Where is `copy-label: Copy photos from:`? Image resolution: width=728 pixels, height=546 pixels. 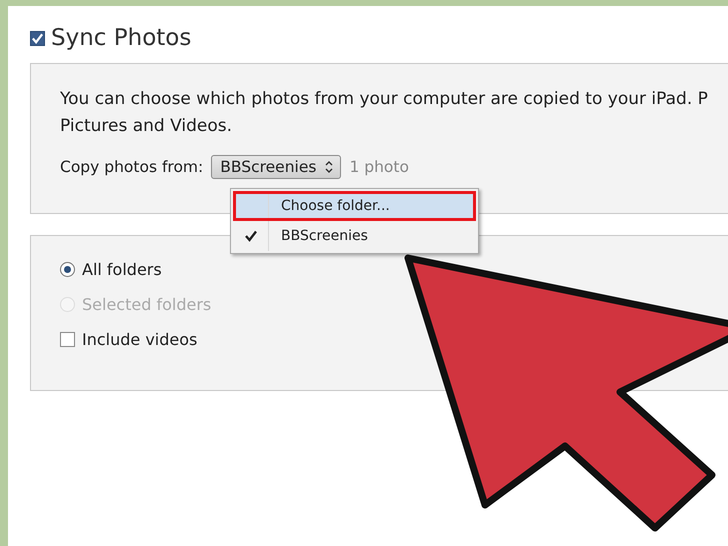 copy-label: Copy photos from: is located at coordinates (132, 167).